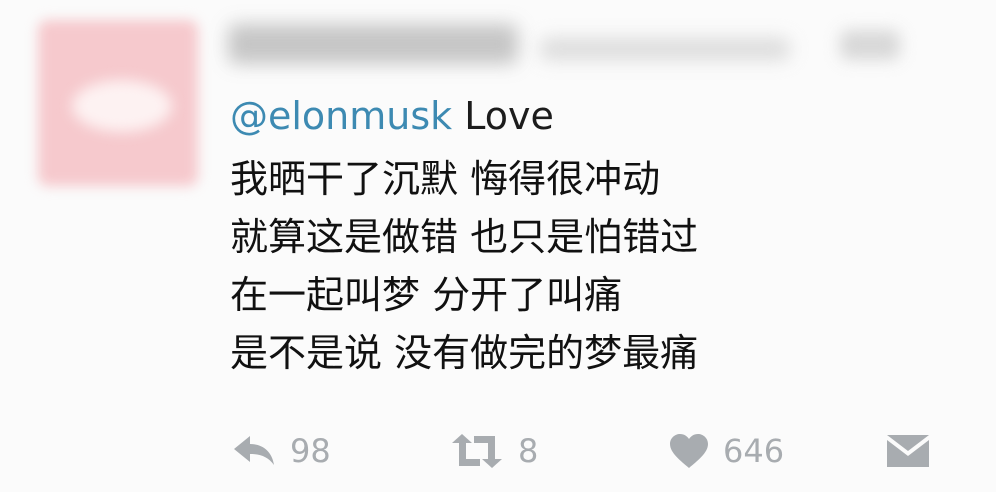 Image resolution: width=996 pixels, height=492 pixels. What do you see at coordinates (665, 49) in the screenshot?
I see `blurred-username` at bounding box center [665, 49].